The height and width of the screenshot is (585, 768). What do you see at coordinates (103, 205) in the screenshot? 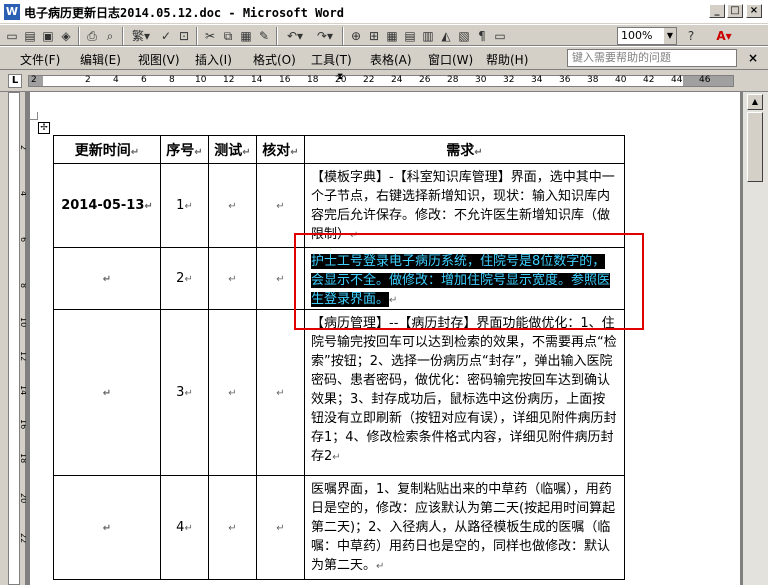
I see `date-value: 2014-05-13` at bounding box center [103, 205].